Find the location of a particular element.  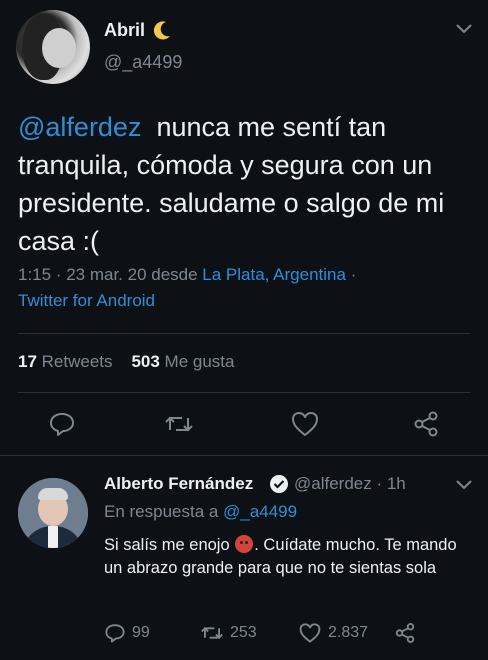

avatar is located at coordinates (53, 47).